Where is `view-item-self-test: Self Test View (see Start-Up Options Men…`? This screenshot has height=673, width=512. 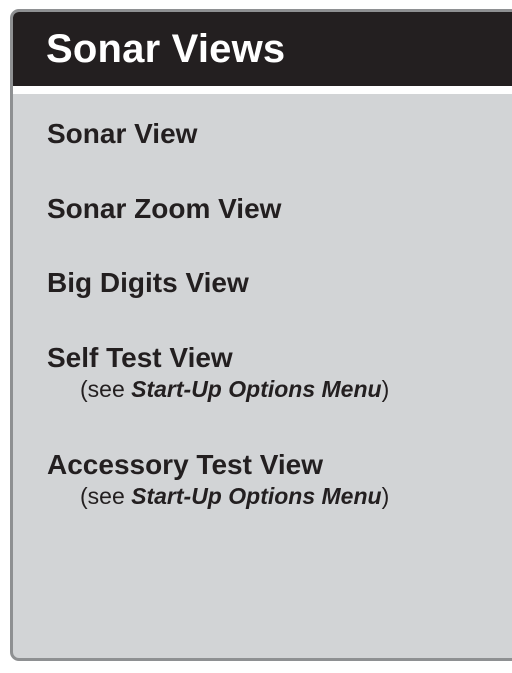 view-item-self-test: Self Test View (see Start-Up Options Men… is located at coordinates (218, 372).